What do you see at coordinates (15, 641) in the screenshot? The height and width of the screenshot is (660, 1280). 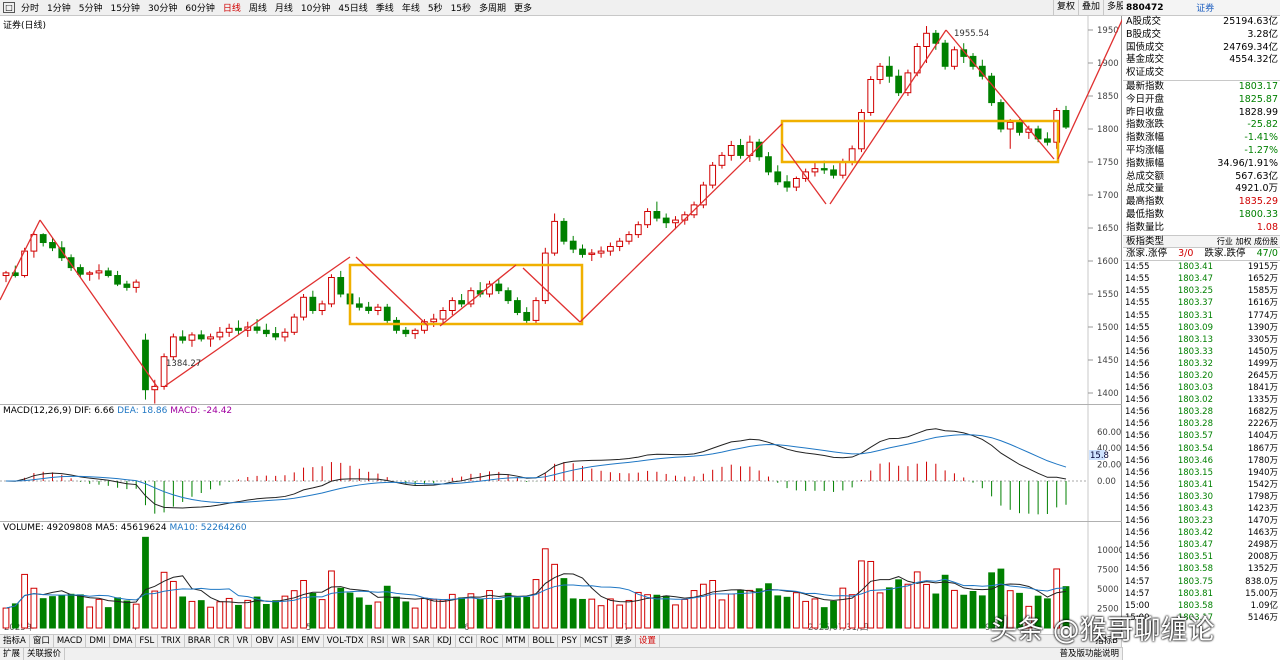 I see `indicator-tab: 指标A` at bounding box center [15, 641].